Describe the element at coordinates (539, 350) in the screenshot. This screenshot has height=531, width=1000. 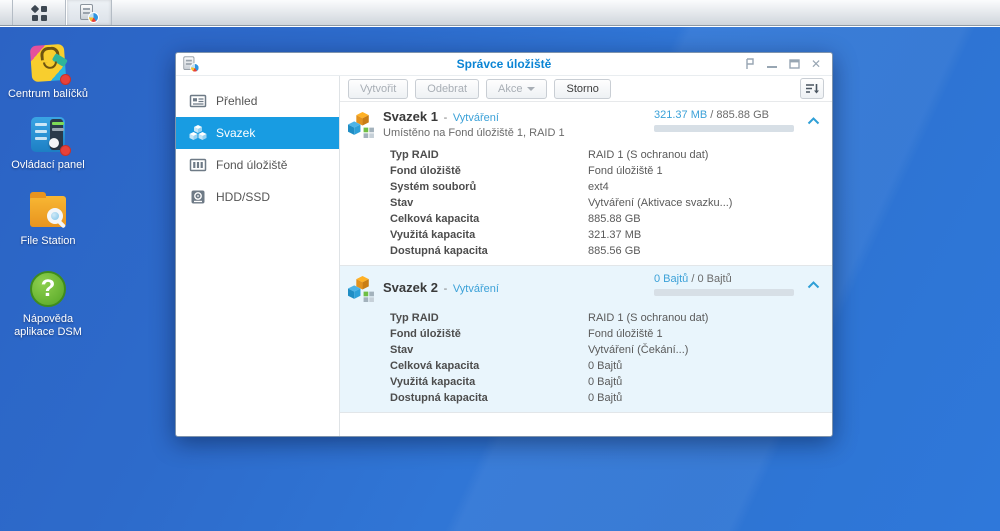
I see `detail-row: Stav Vytváření (Čekání...)` at that location.